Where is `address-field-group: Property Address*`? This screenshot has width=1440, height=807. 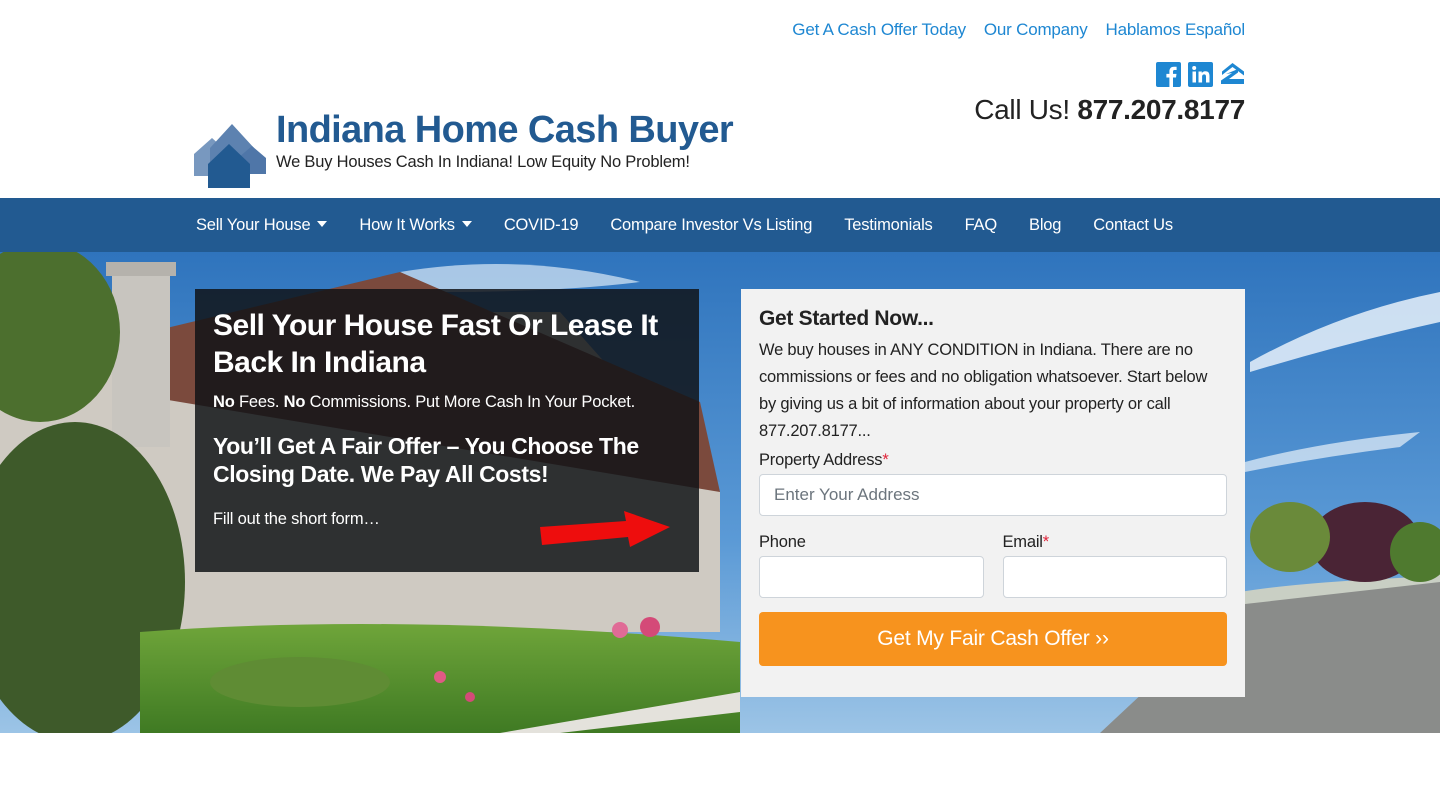 address-field-group: Property Address* is located at coordinates (993, 483).